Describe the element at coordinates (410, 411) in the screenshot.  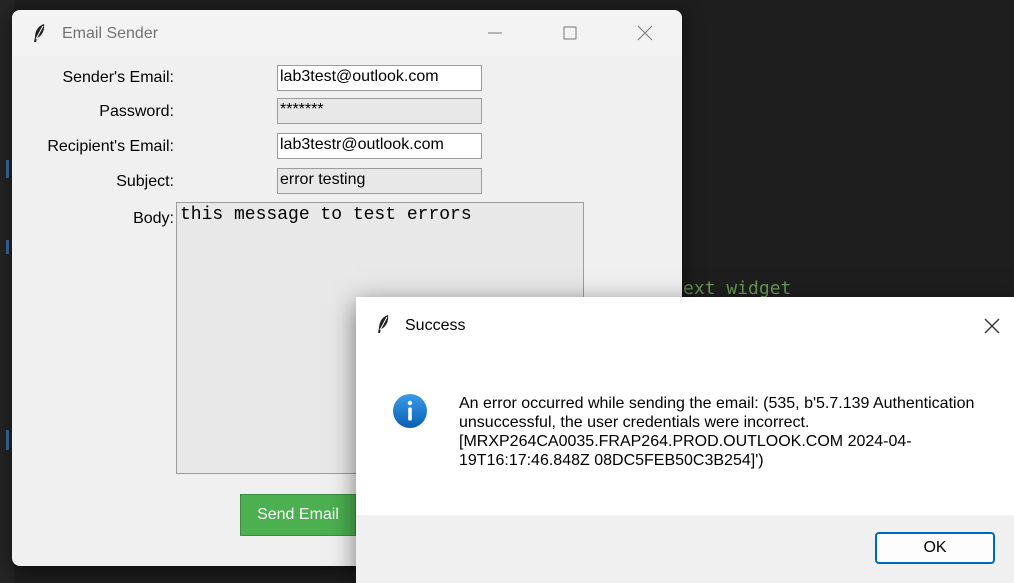
I see `info-icon` at that location.